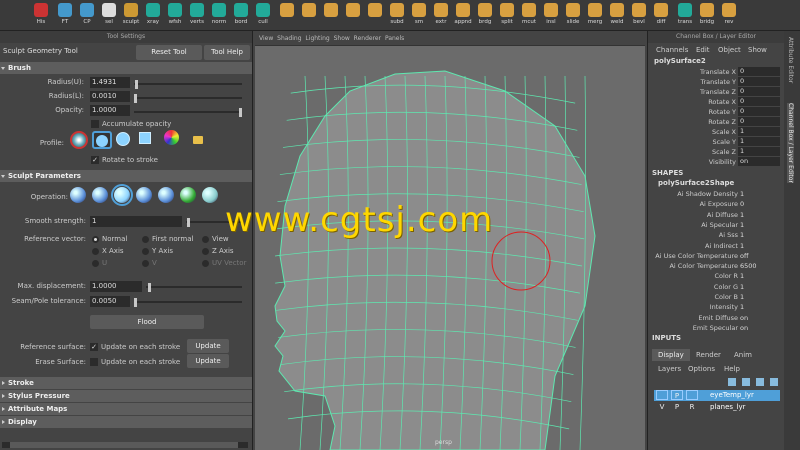  I want to click on channel-row: Rotate X0, so click(716, 102).